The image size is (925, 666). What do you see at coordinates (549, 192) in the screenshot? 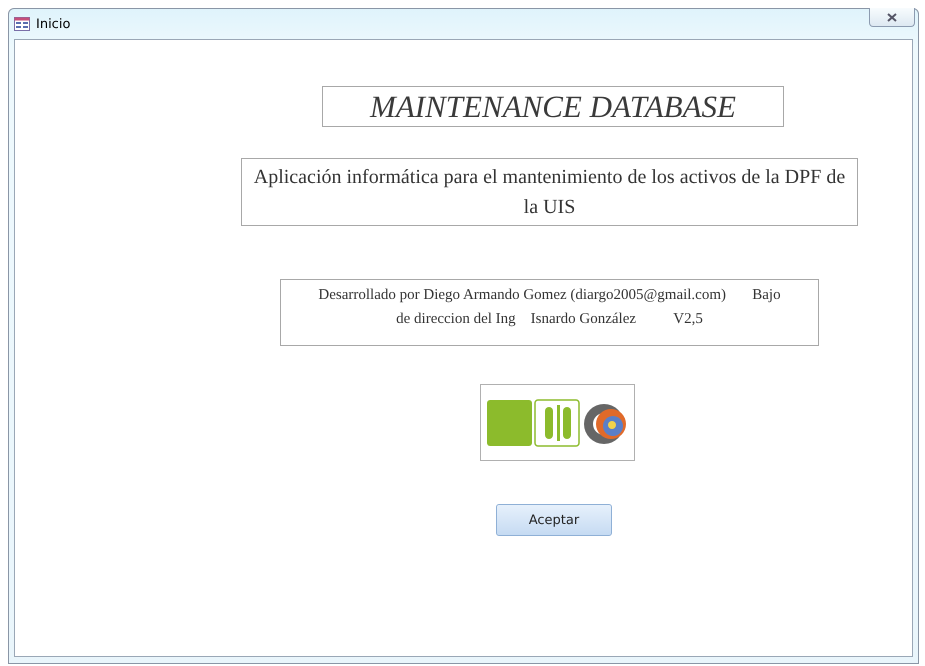
I see `app-description: Aplicación informática para el mantenimiento de los activos de la DPF de la UIS` at bounding box center [549, 192].